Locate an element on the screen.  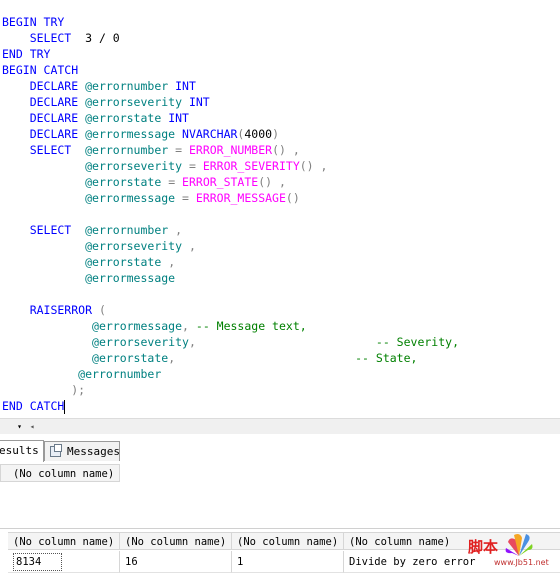
code-line: @errorseverity = ERROR_SEVERITY() , is located at coordinates (164, 166).